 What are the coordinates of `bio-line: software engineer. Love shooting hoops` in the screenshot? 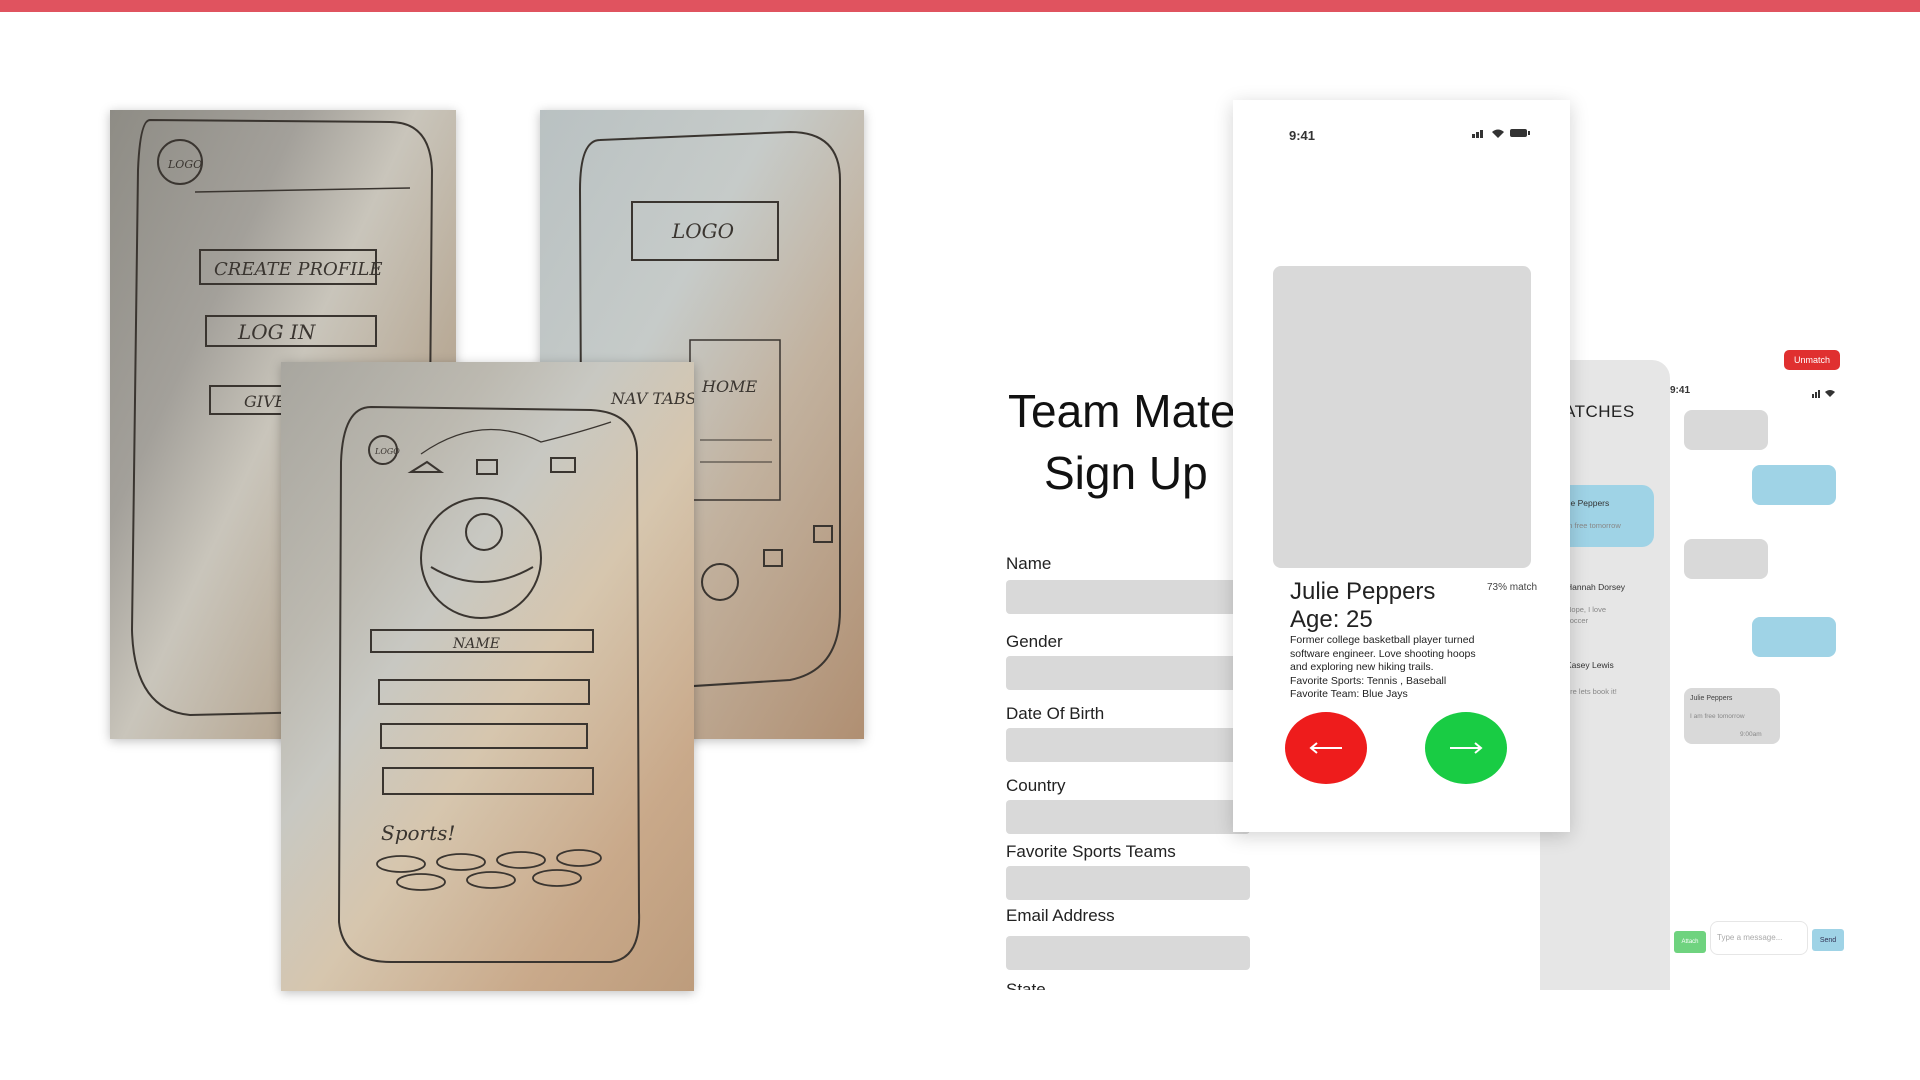 It's located at (1383, 653).